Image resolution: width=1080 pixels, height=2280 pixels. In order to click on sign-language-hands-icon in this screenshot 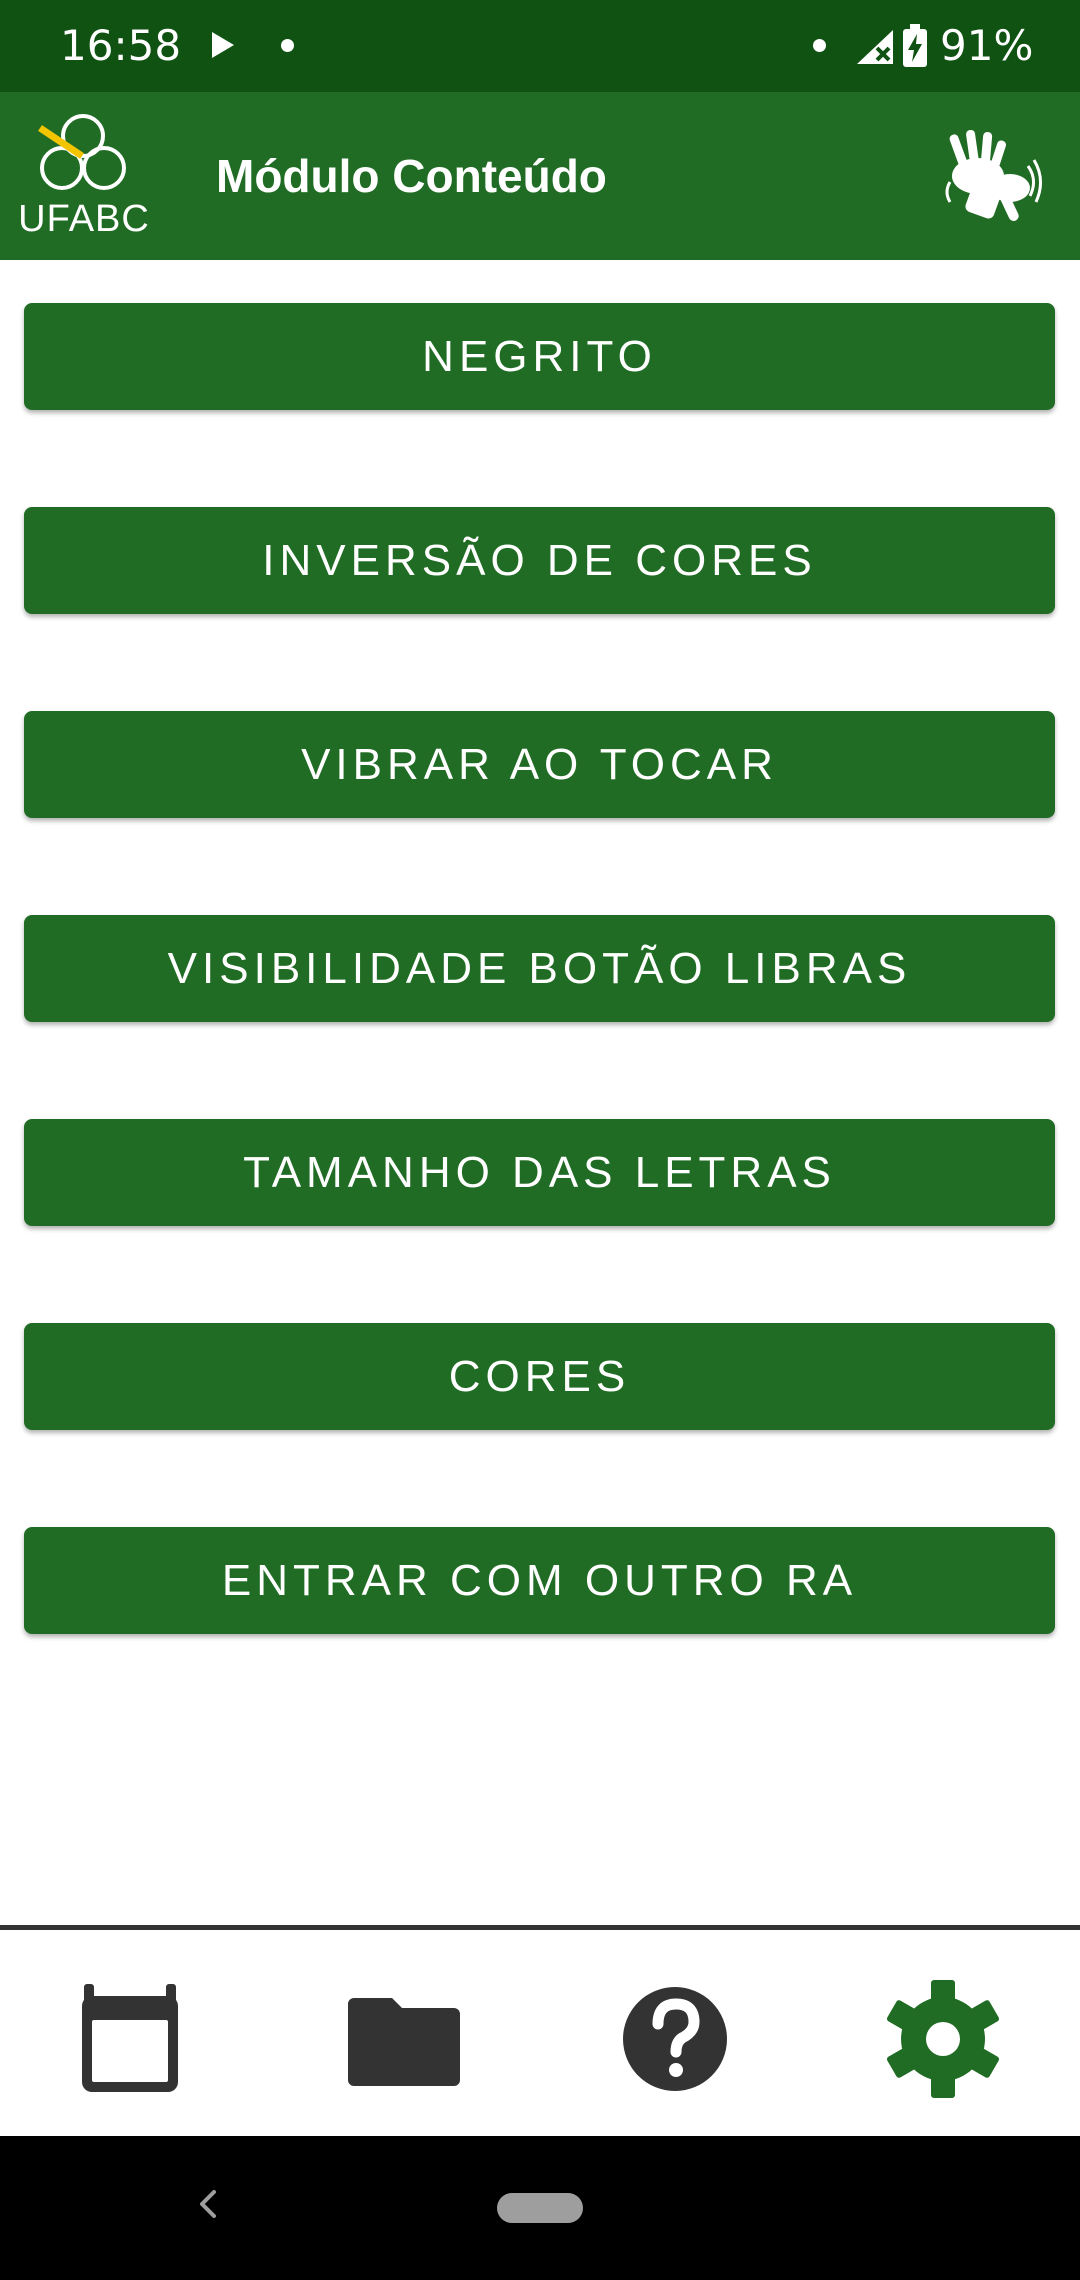, I will do `click(993, 175)`.